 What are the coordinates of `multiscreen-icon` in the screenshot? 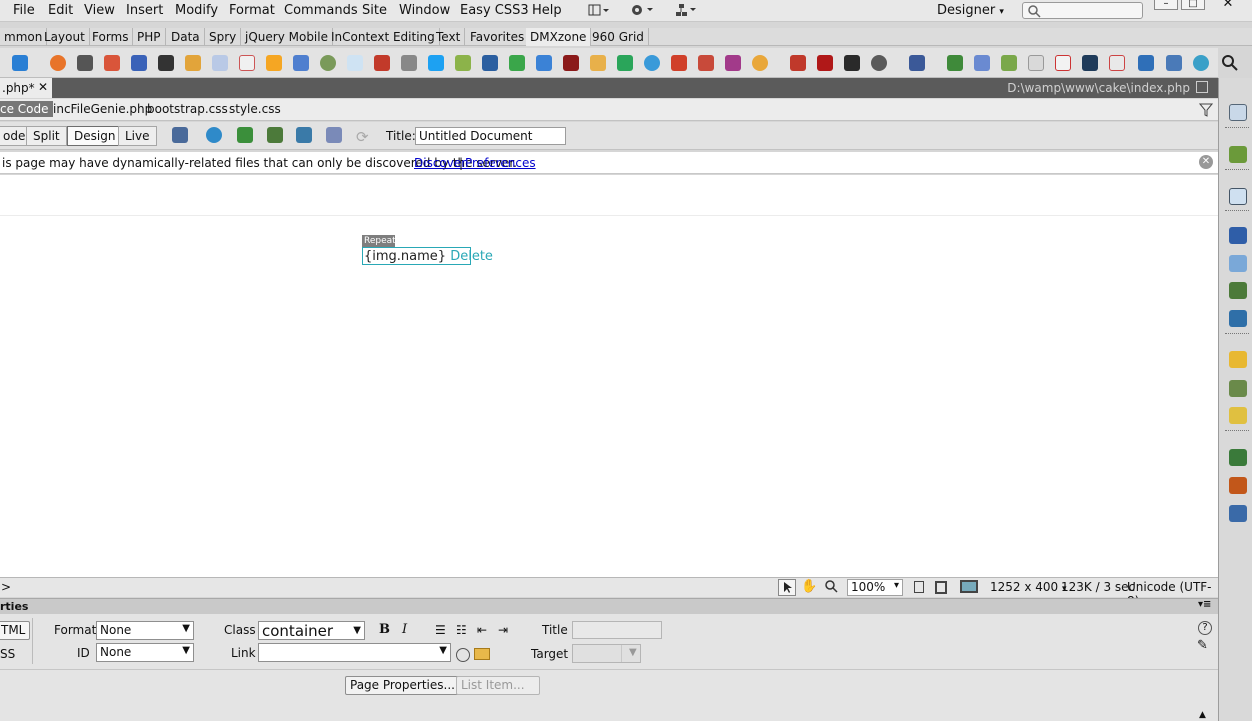 It's located at (180, 135).